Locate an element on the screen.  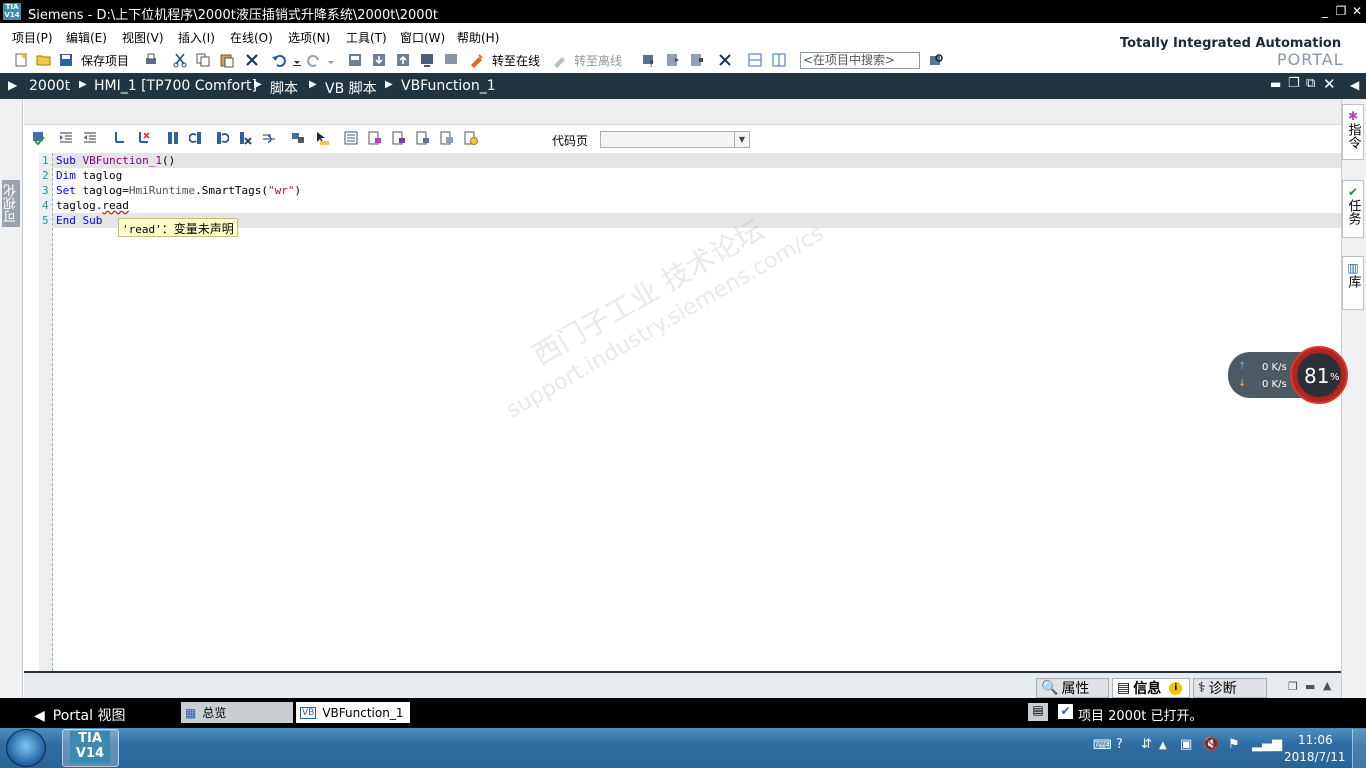
restore-button: ❐ is located at coordinates (1341, 11).